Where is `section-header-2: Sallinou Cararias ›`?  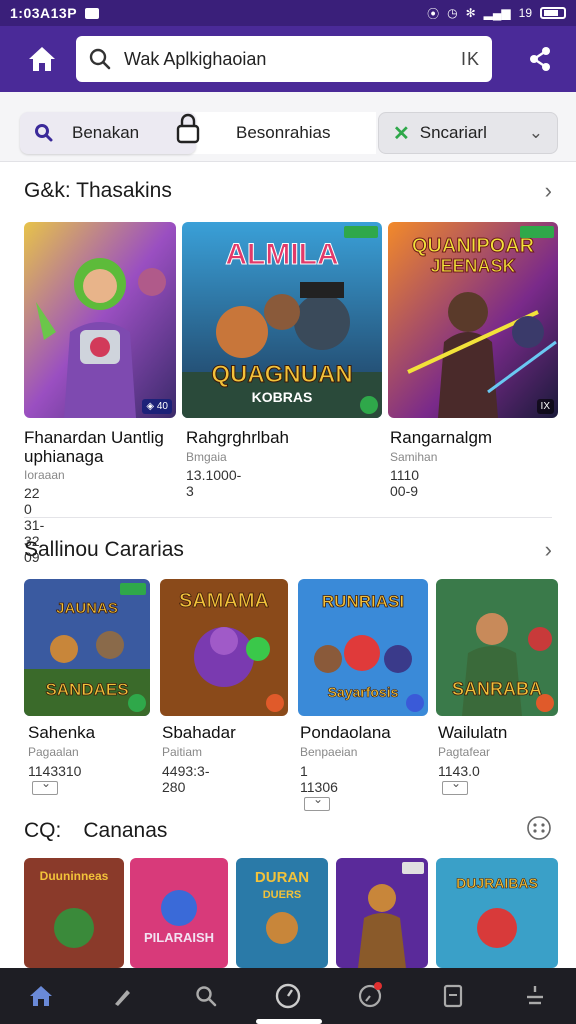
section-header-2: Sallinou Cararias › is located at coordinates (288, 550).